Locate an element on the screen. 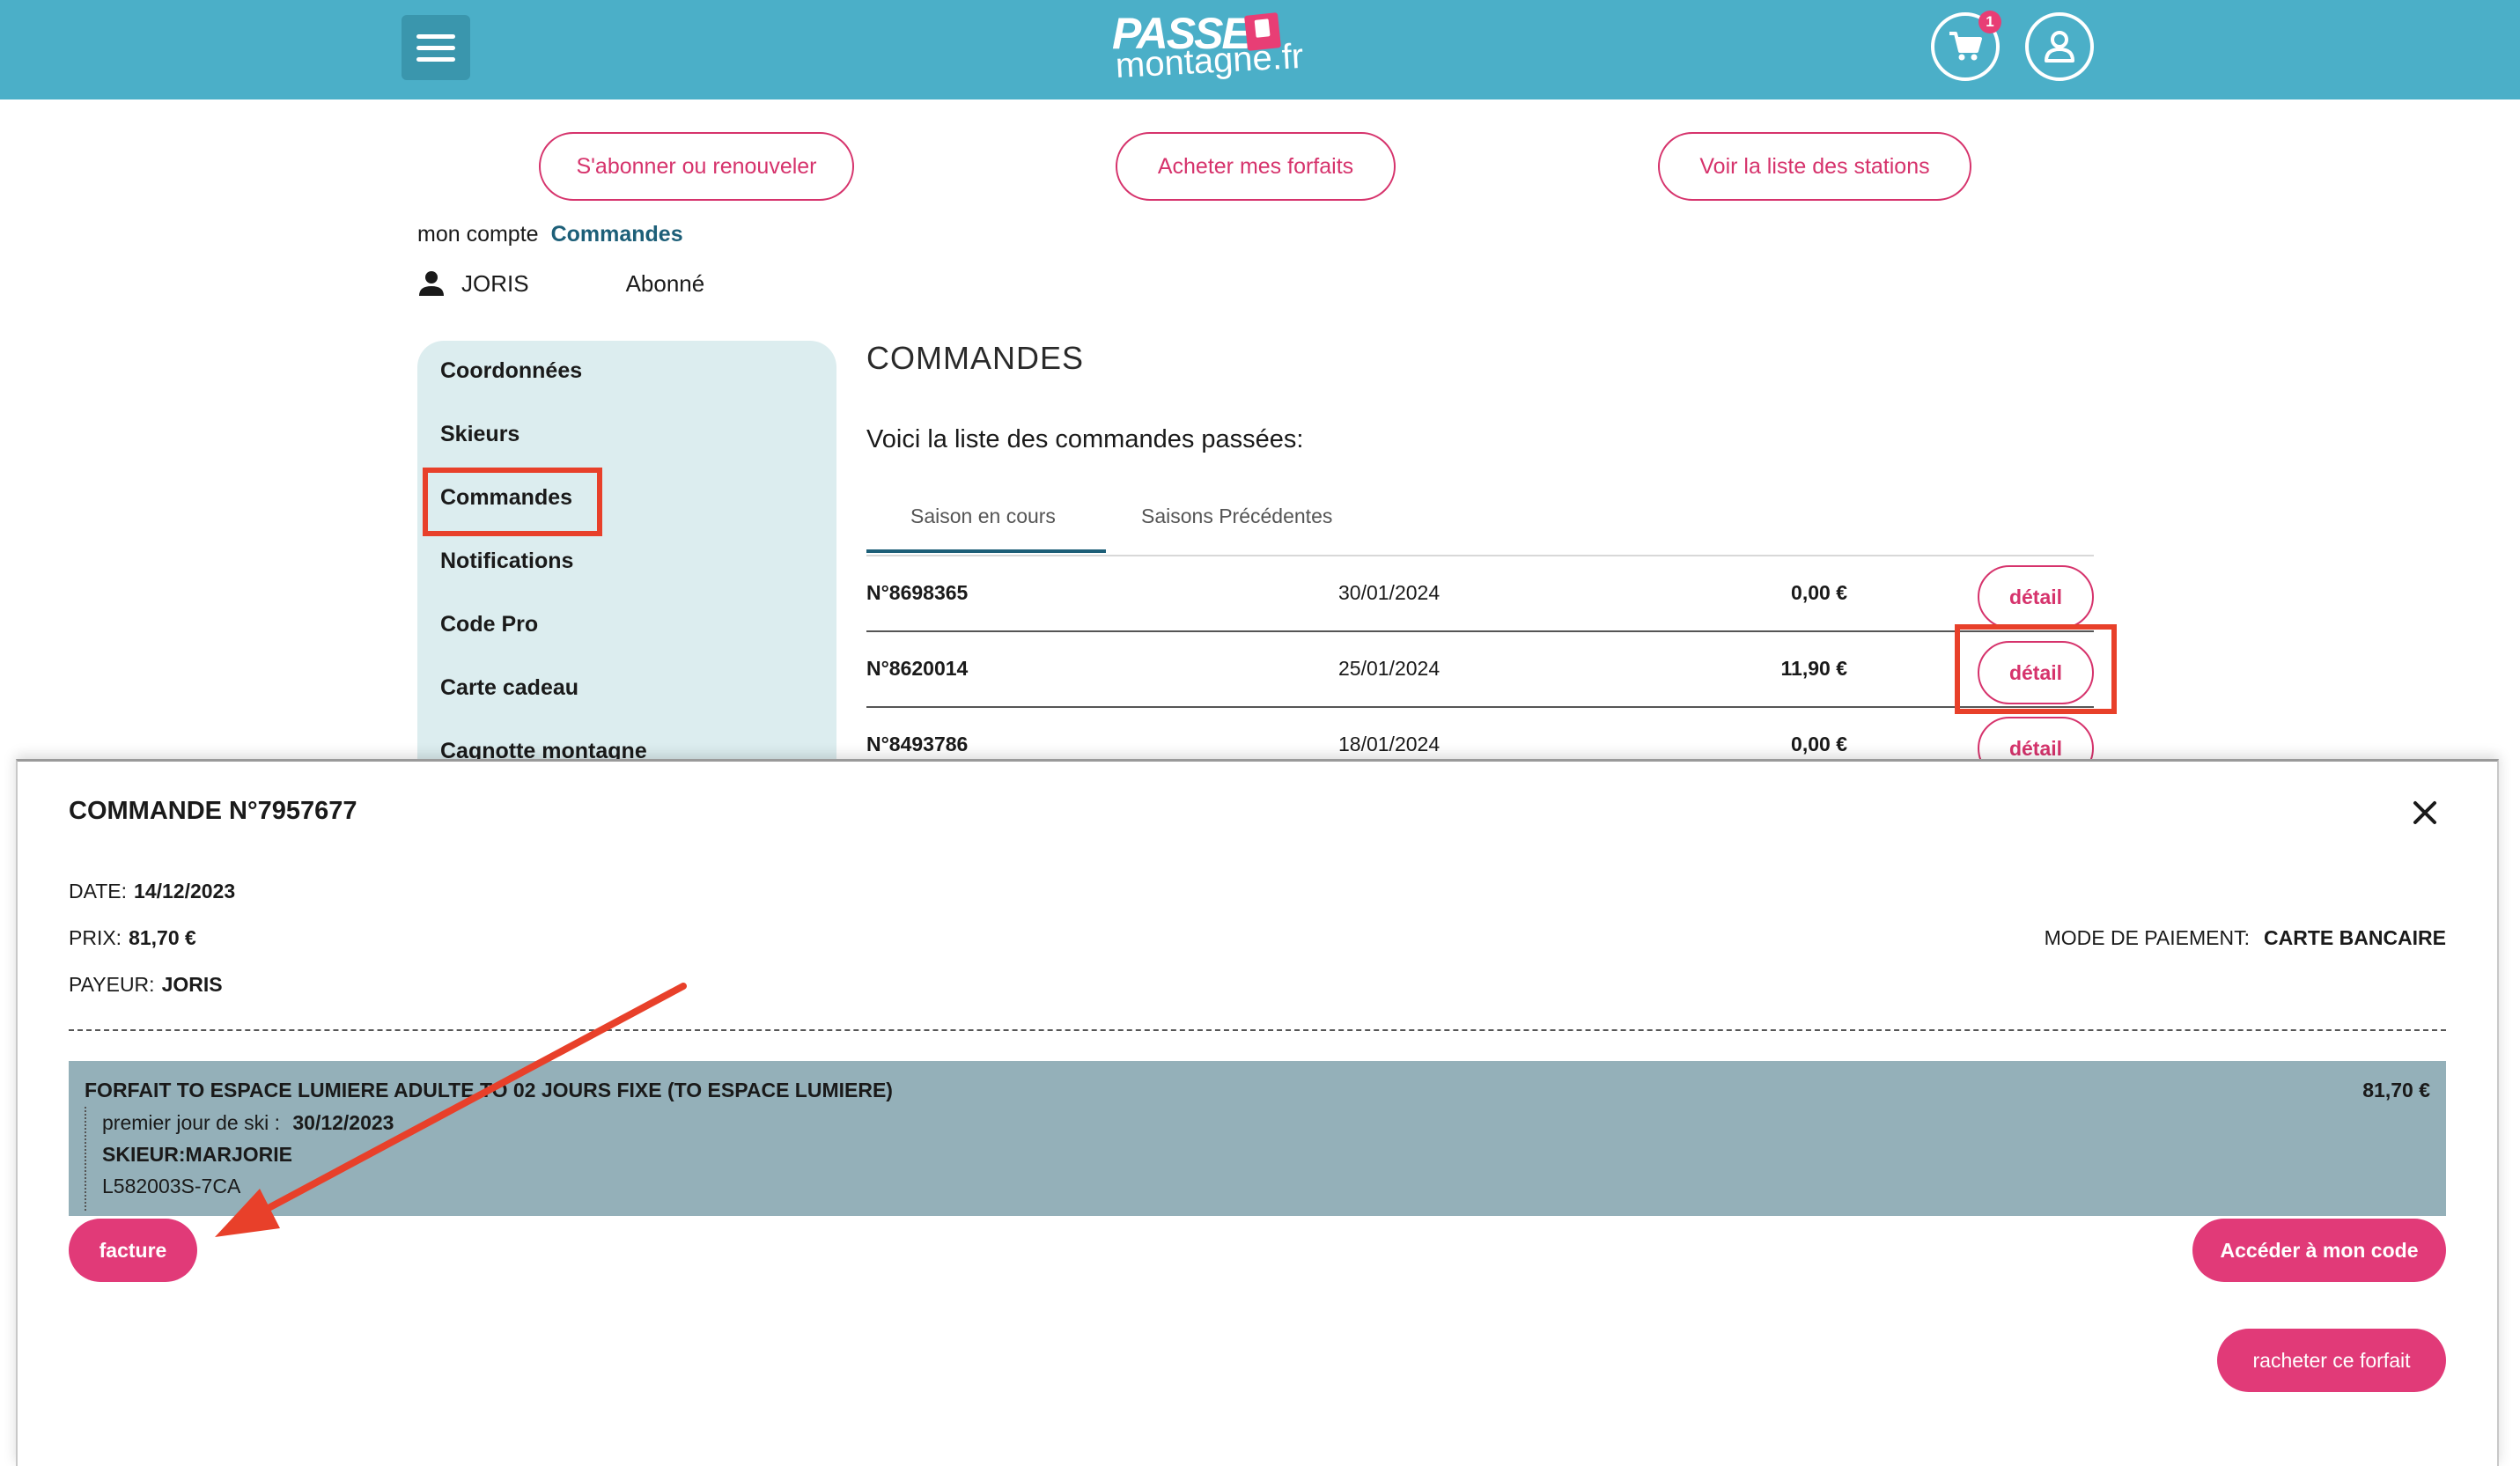  order-date: 18/01/2024 is located at coordinates (1389, 744).